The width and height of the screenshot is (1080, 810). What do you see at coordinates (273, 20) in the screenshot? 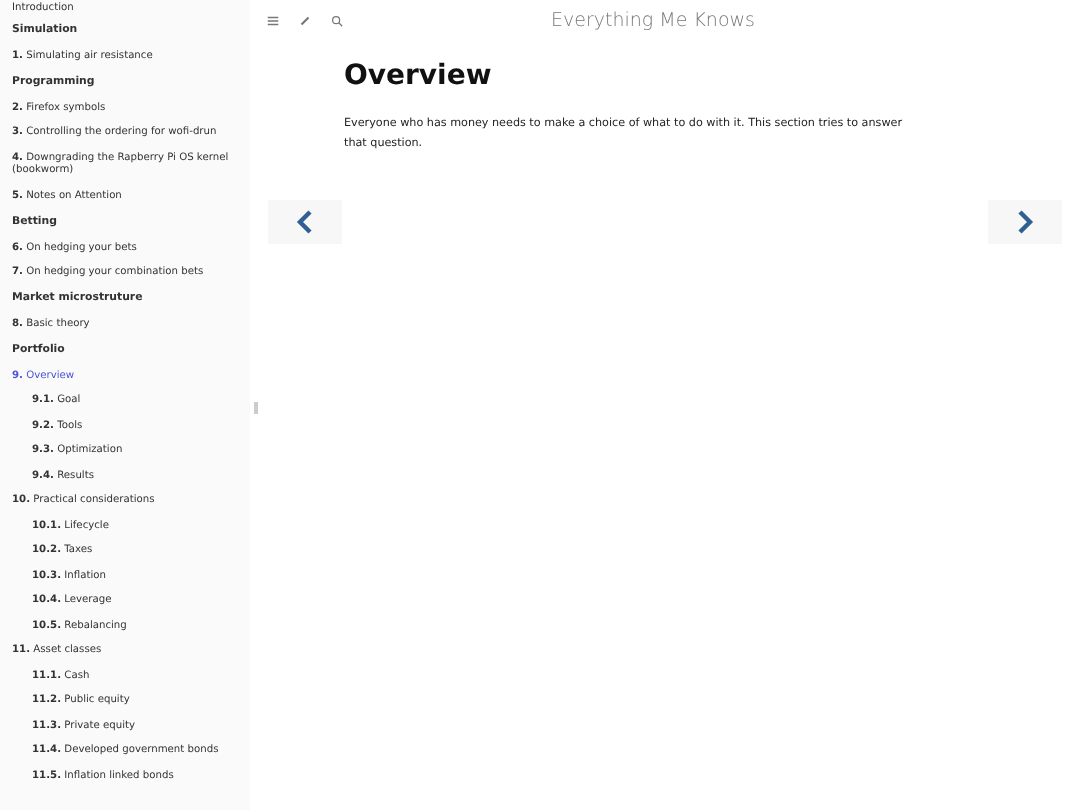
I see `menu-icon` at bounding box center [273, 20].